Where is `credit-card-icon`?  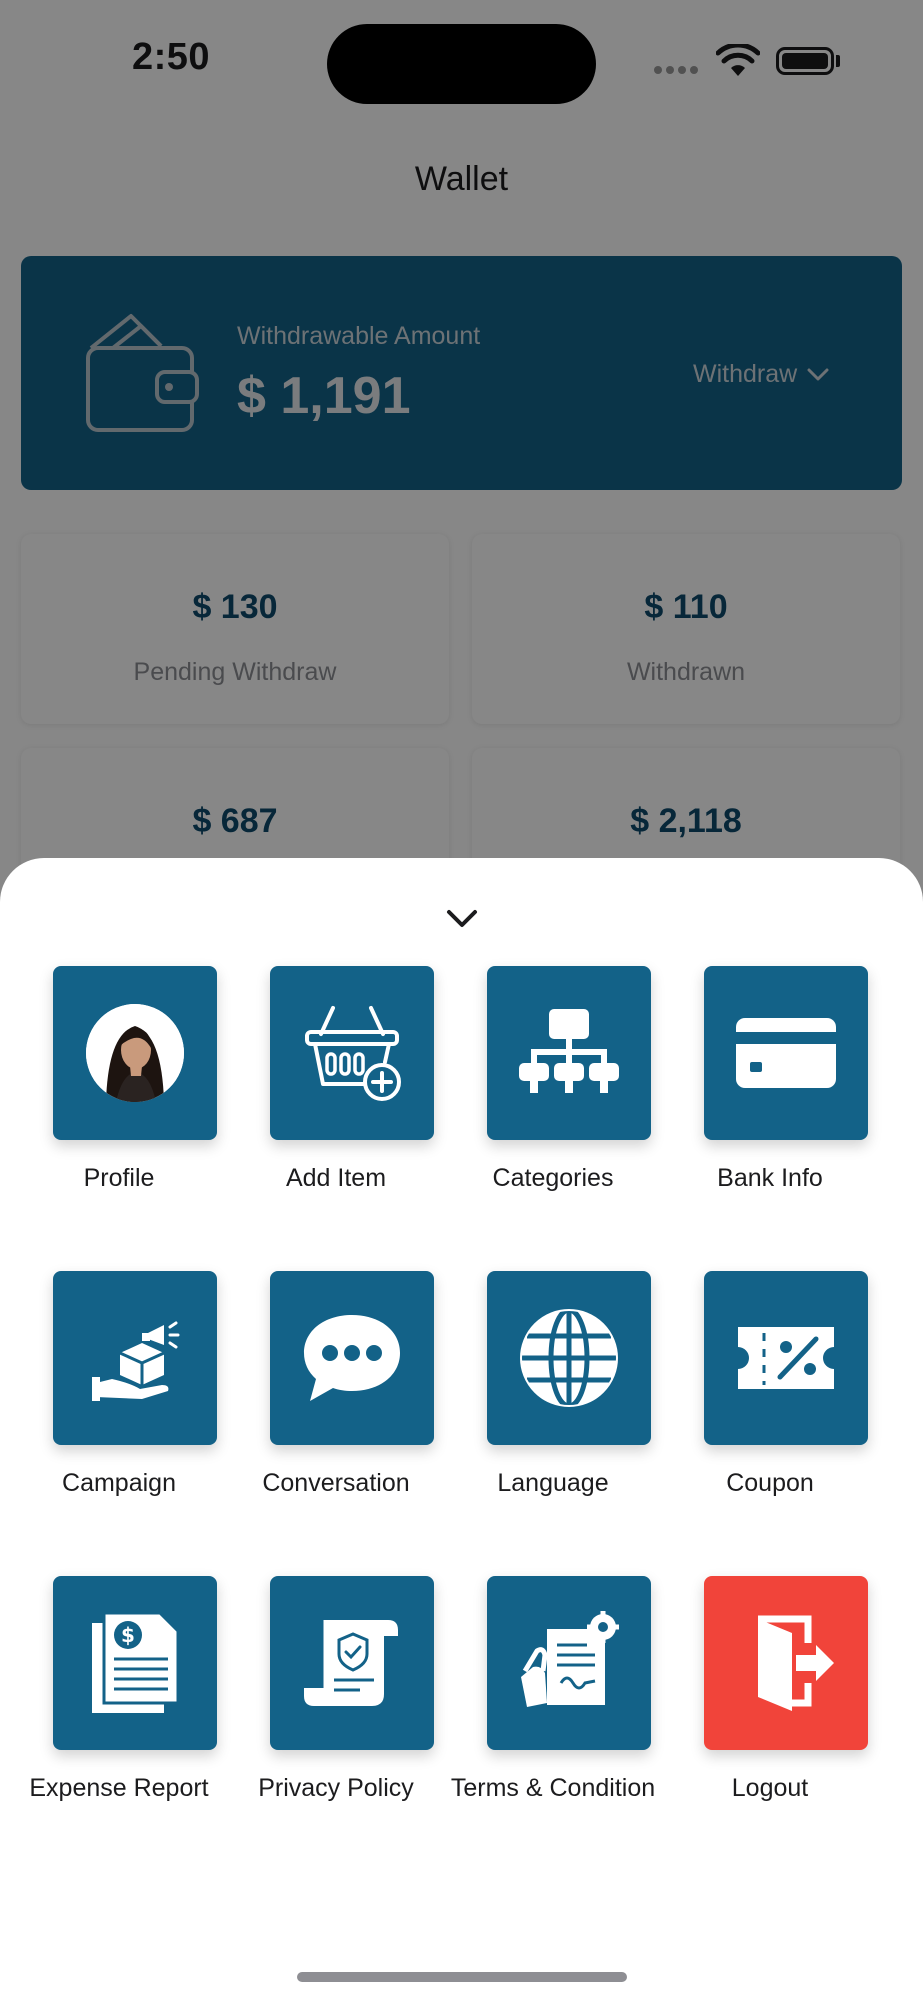 credit-card-icon is located at coordinates (786, 1053).